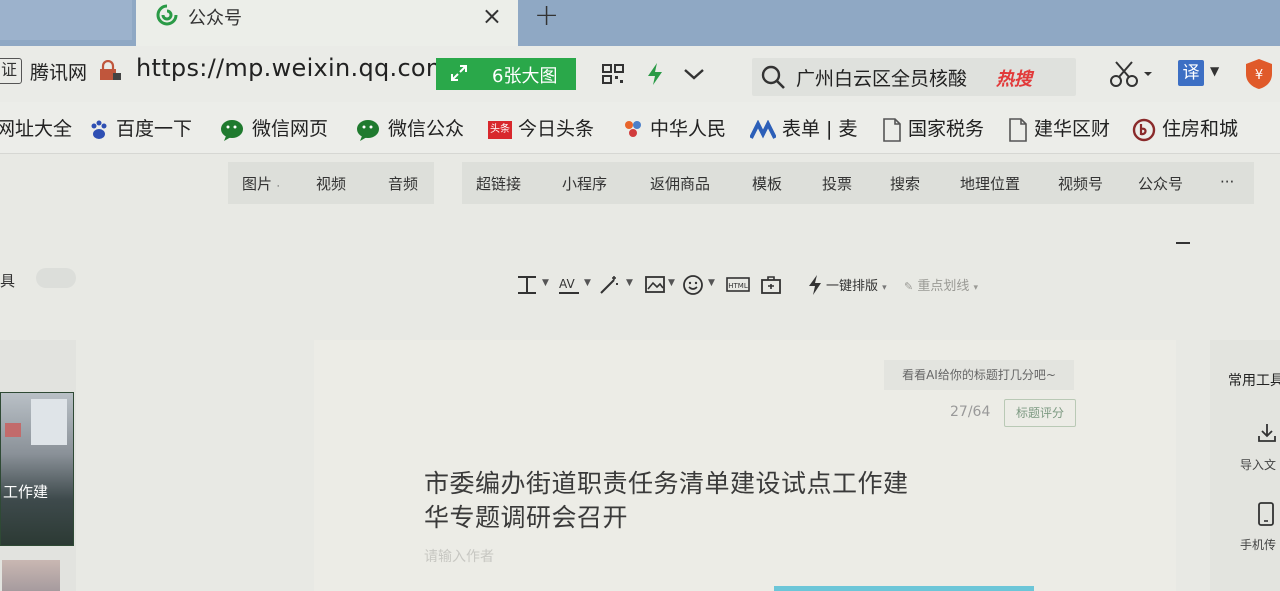 This screenshot has height=591, width=1280. Describe the element at coordinates (666, 482) in the screenshot. I see `article-title-line: 市委编办街道职责任务清单建设试点工作建` at that location.